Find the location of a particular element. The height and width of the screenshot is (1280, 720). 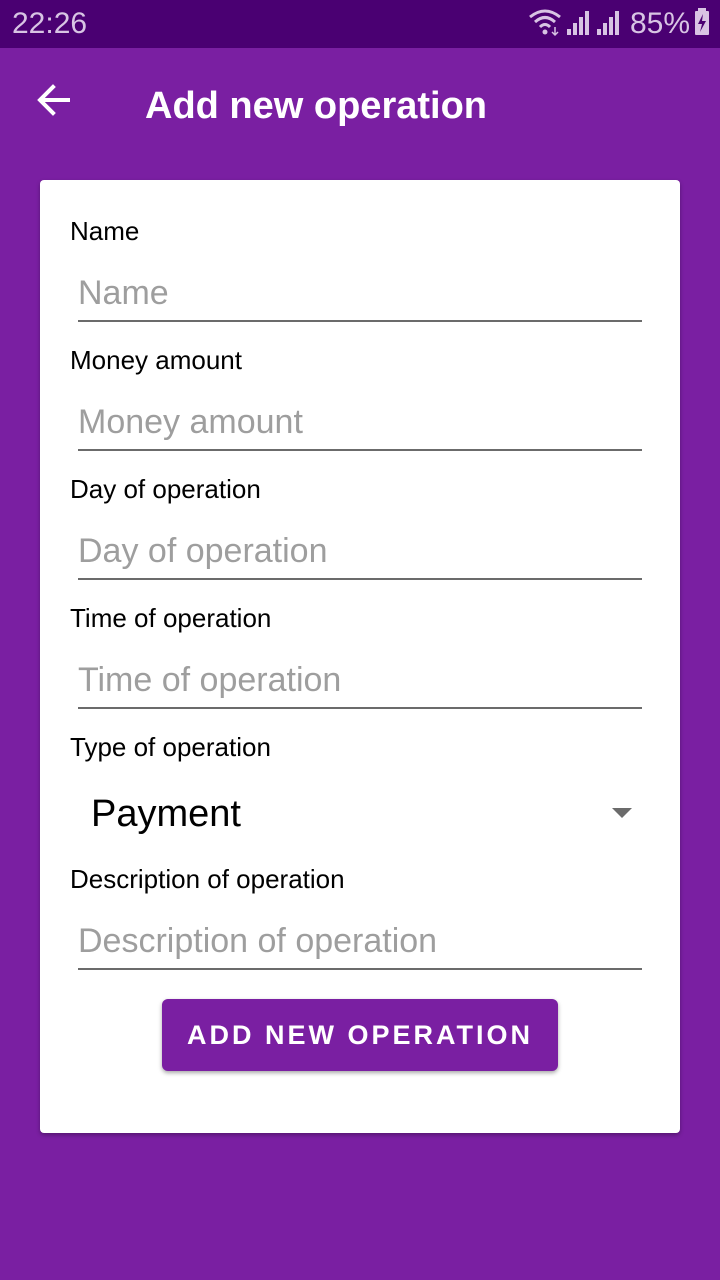

time-of-operation-label: Time of operation is located at coordinates (171, 618).